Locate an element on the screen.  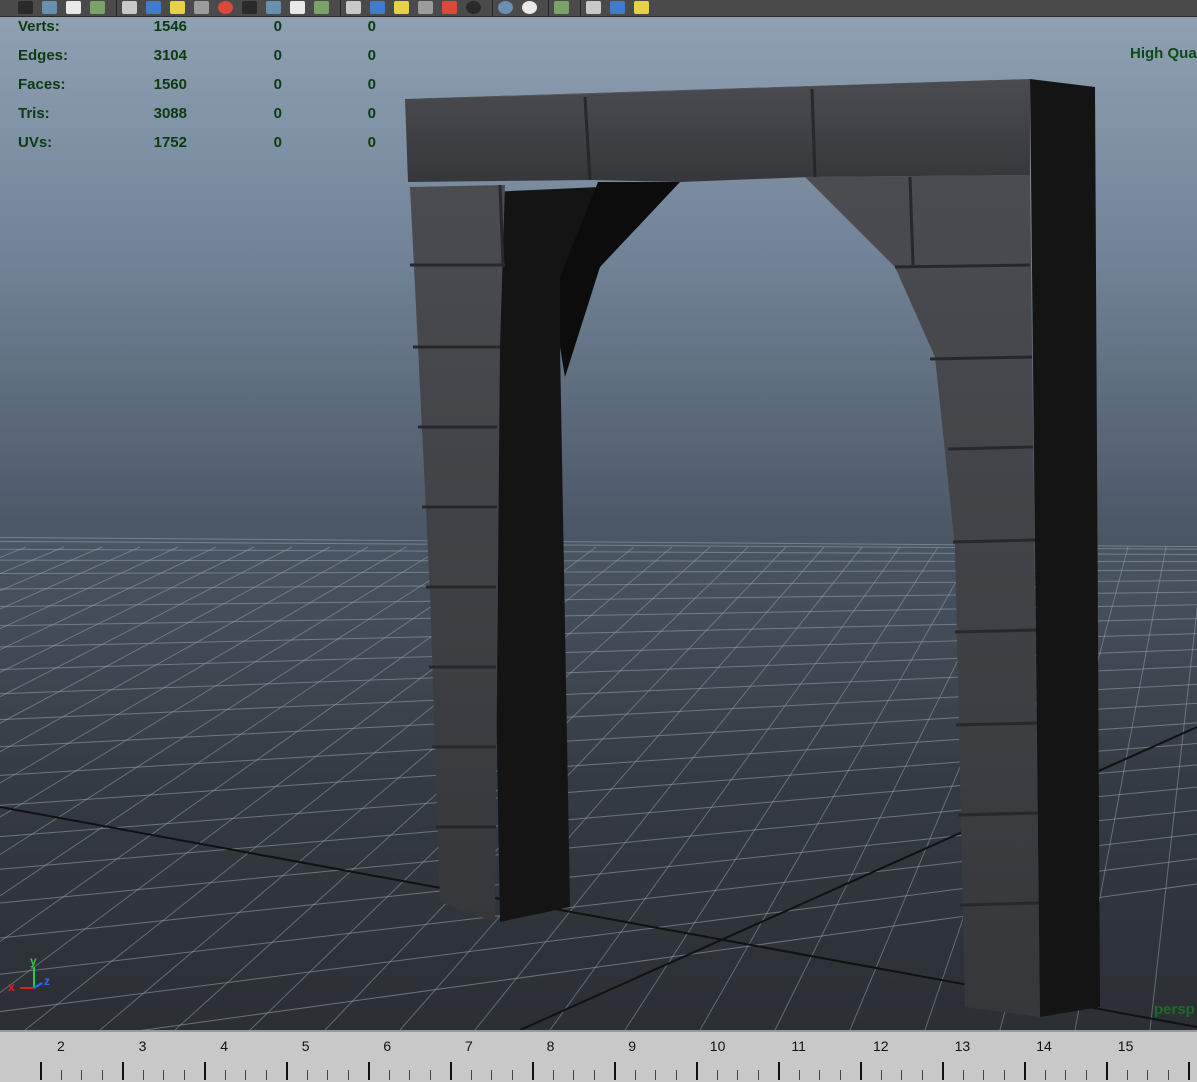
texture-icon is located at coordinates (353, 7).